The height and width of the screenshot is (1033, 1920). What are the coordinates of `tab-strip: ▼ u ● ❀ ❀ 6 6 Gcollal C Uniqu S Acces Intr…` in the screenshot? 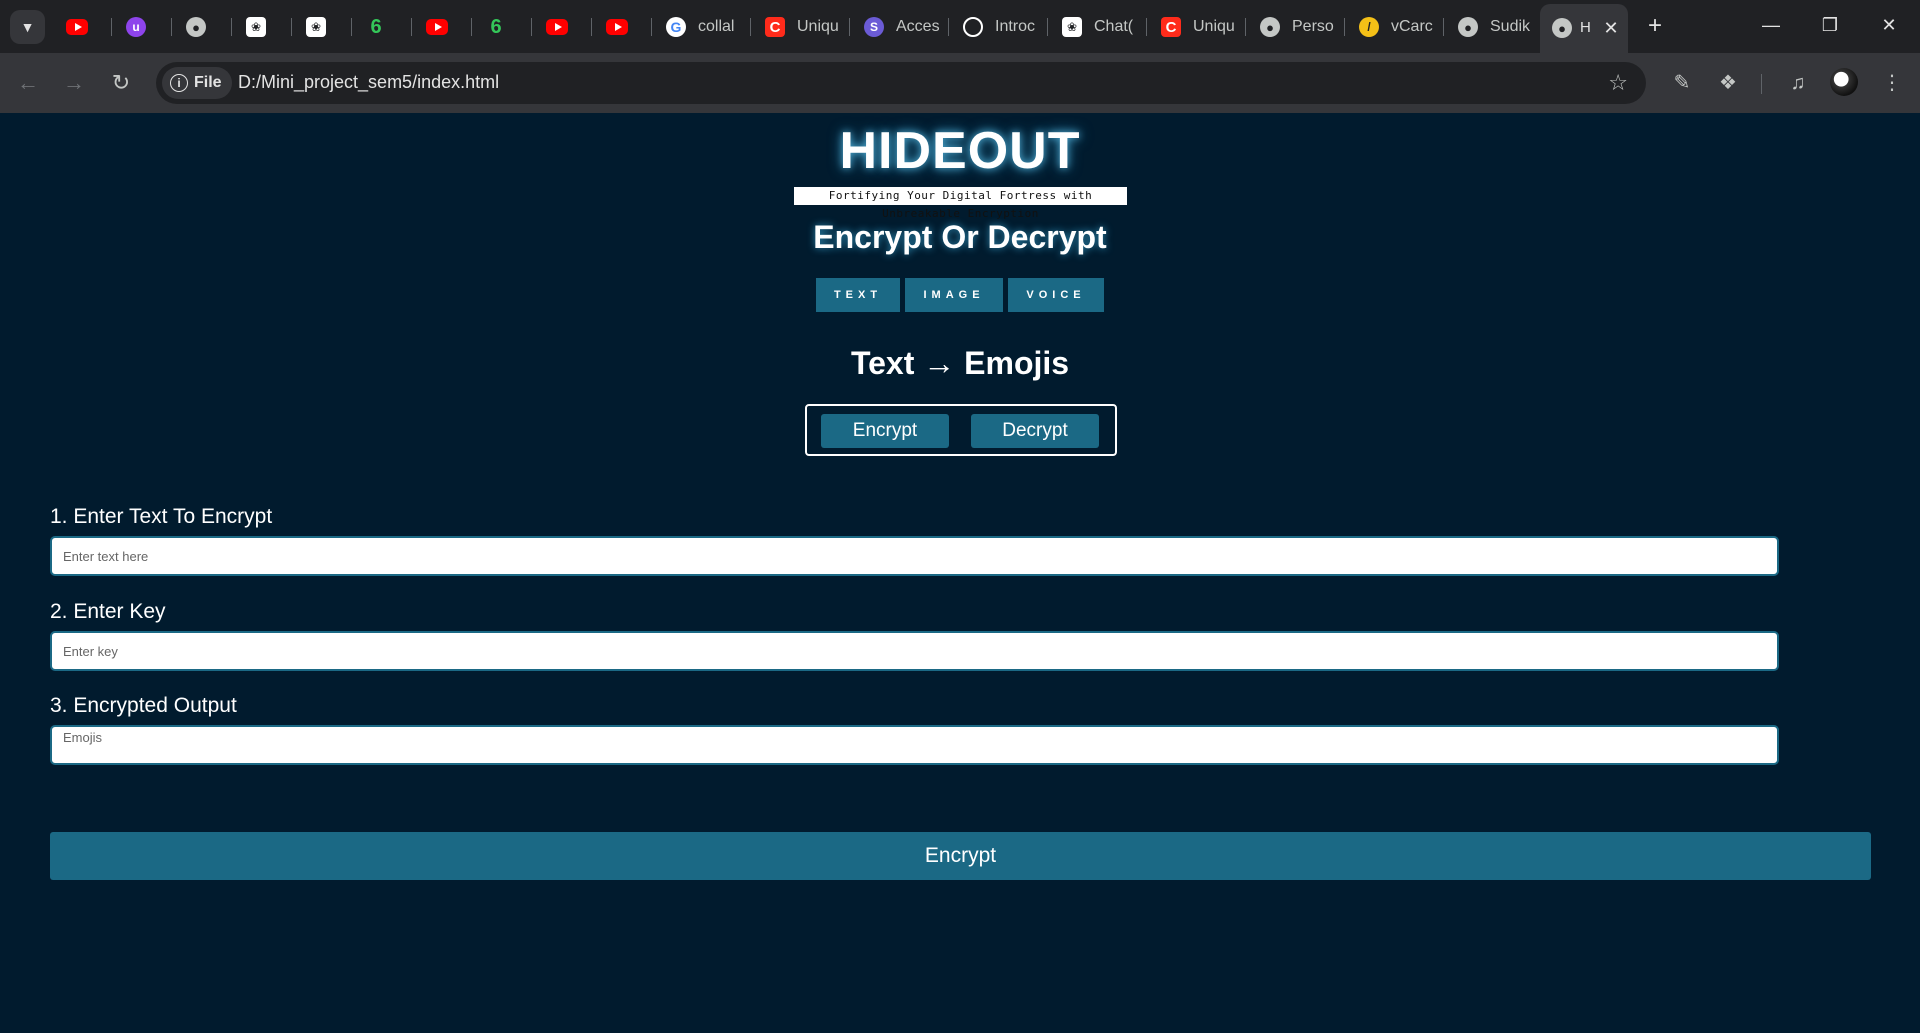 It's located at (960, 26).